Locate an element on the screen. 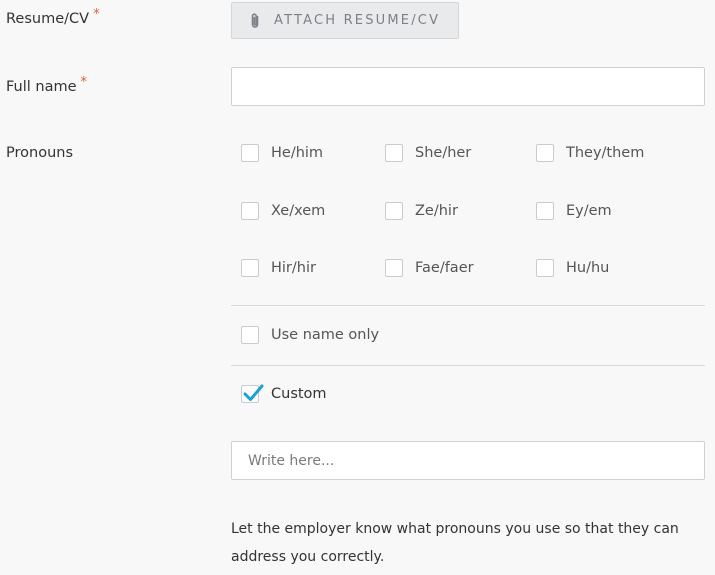 This screenshot has height=575, width=715. pronoun-option-they-them: They/them is located at coordinates (590, 153).